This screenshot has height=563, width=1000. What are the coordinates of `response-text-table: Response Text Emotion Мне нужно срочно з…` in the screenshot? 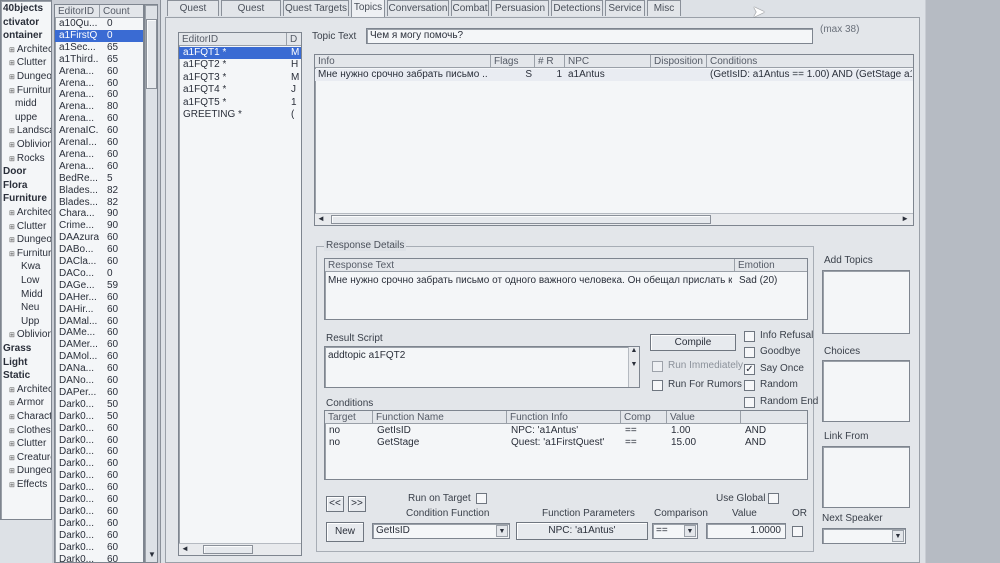 It's located at (566, 289).